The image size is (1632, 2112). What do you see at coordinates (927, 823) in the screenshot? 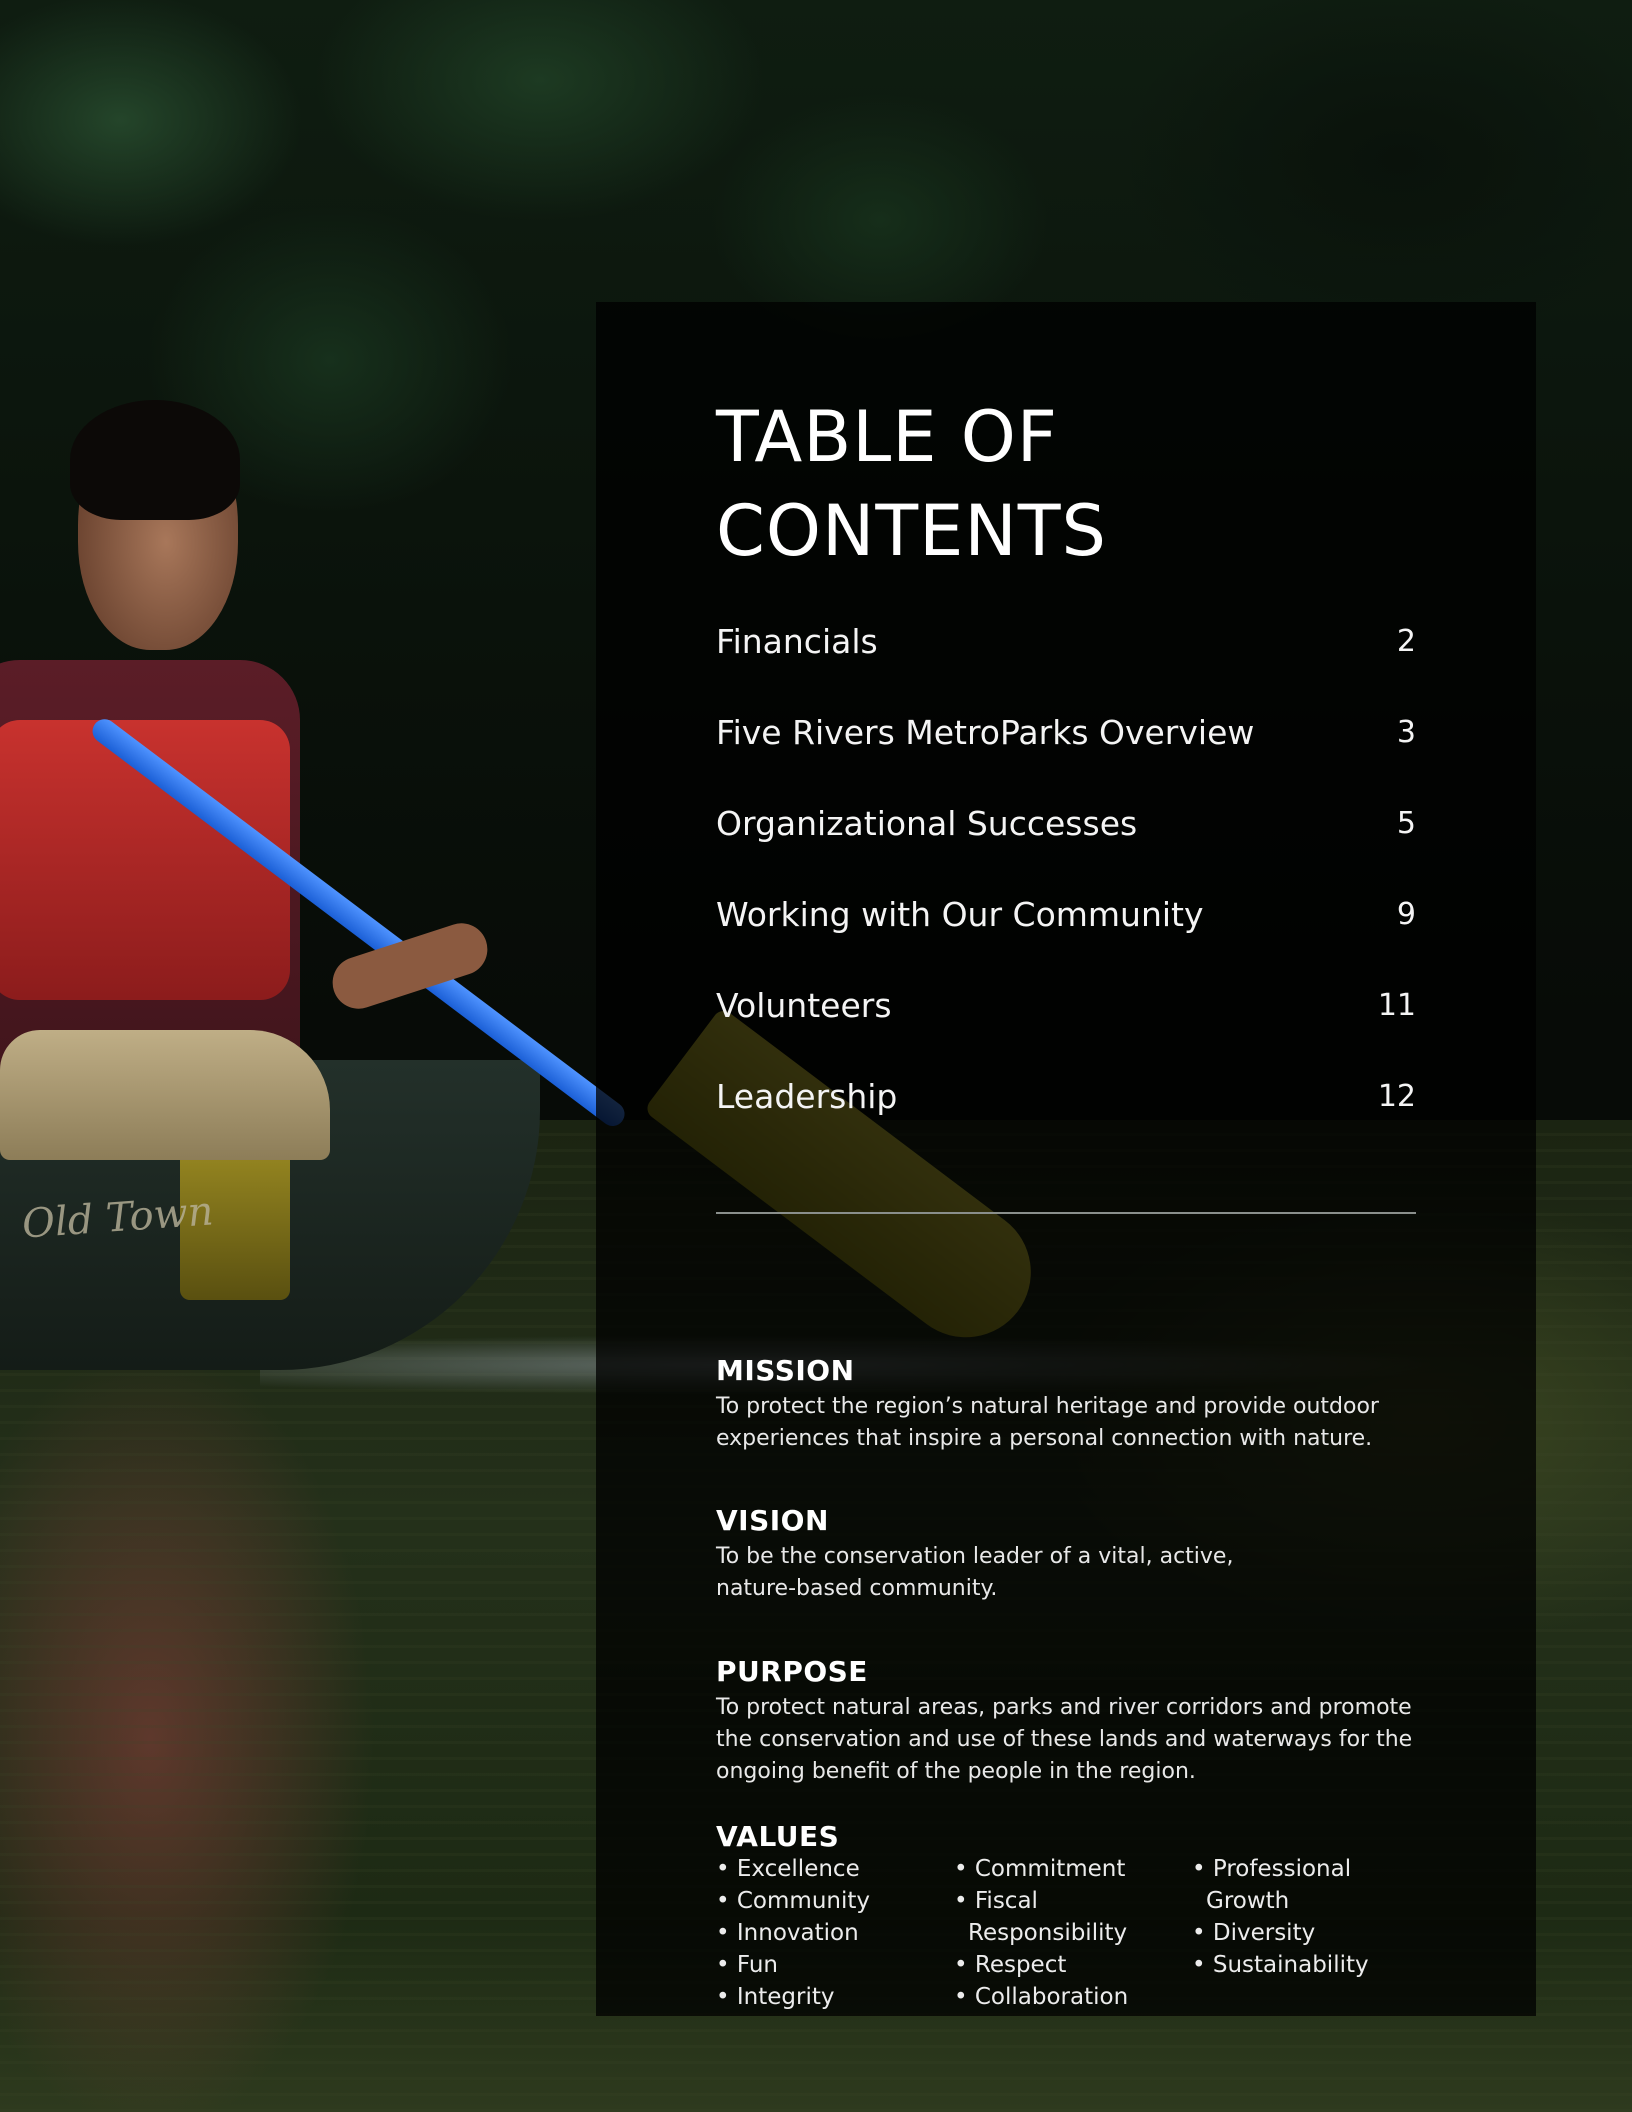
I see `toc-item-label: Organizational Successes` at bounding box center [927, 823].